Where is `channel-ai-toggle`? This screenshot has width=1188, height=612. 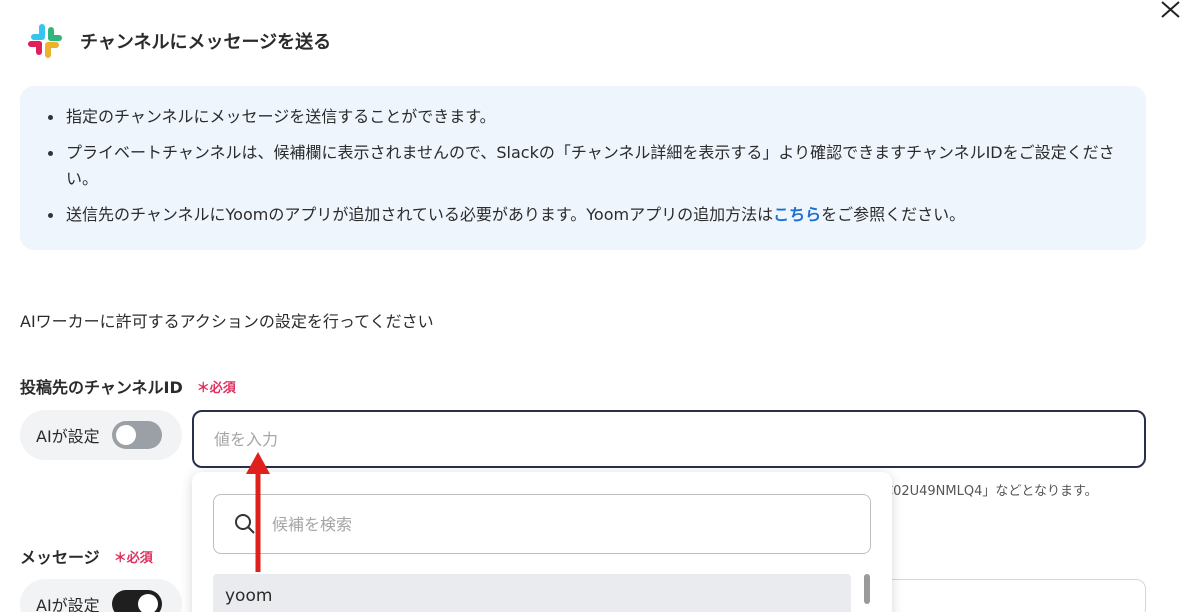 channel-ai-toggle is located at coordinates (136, 435).